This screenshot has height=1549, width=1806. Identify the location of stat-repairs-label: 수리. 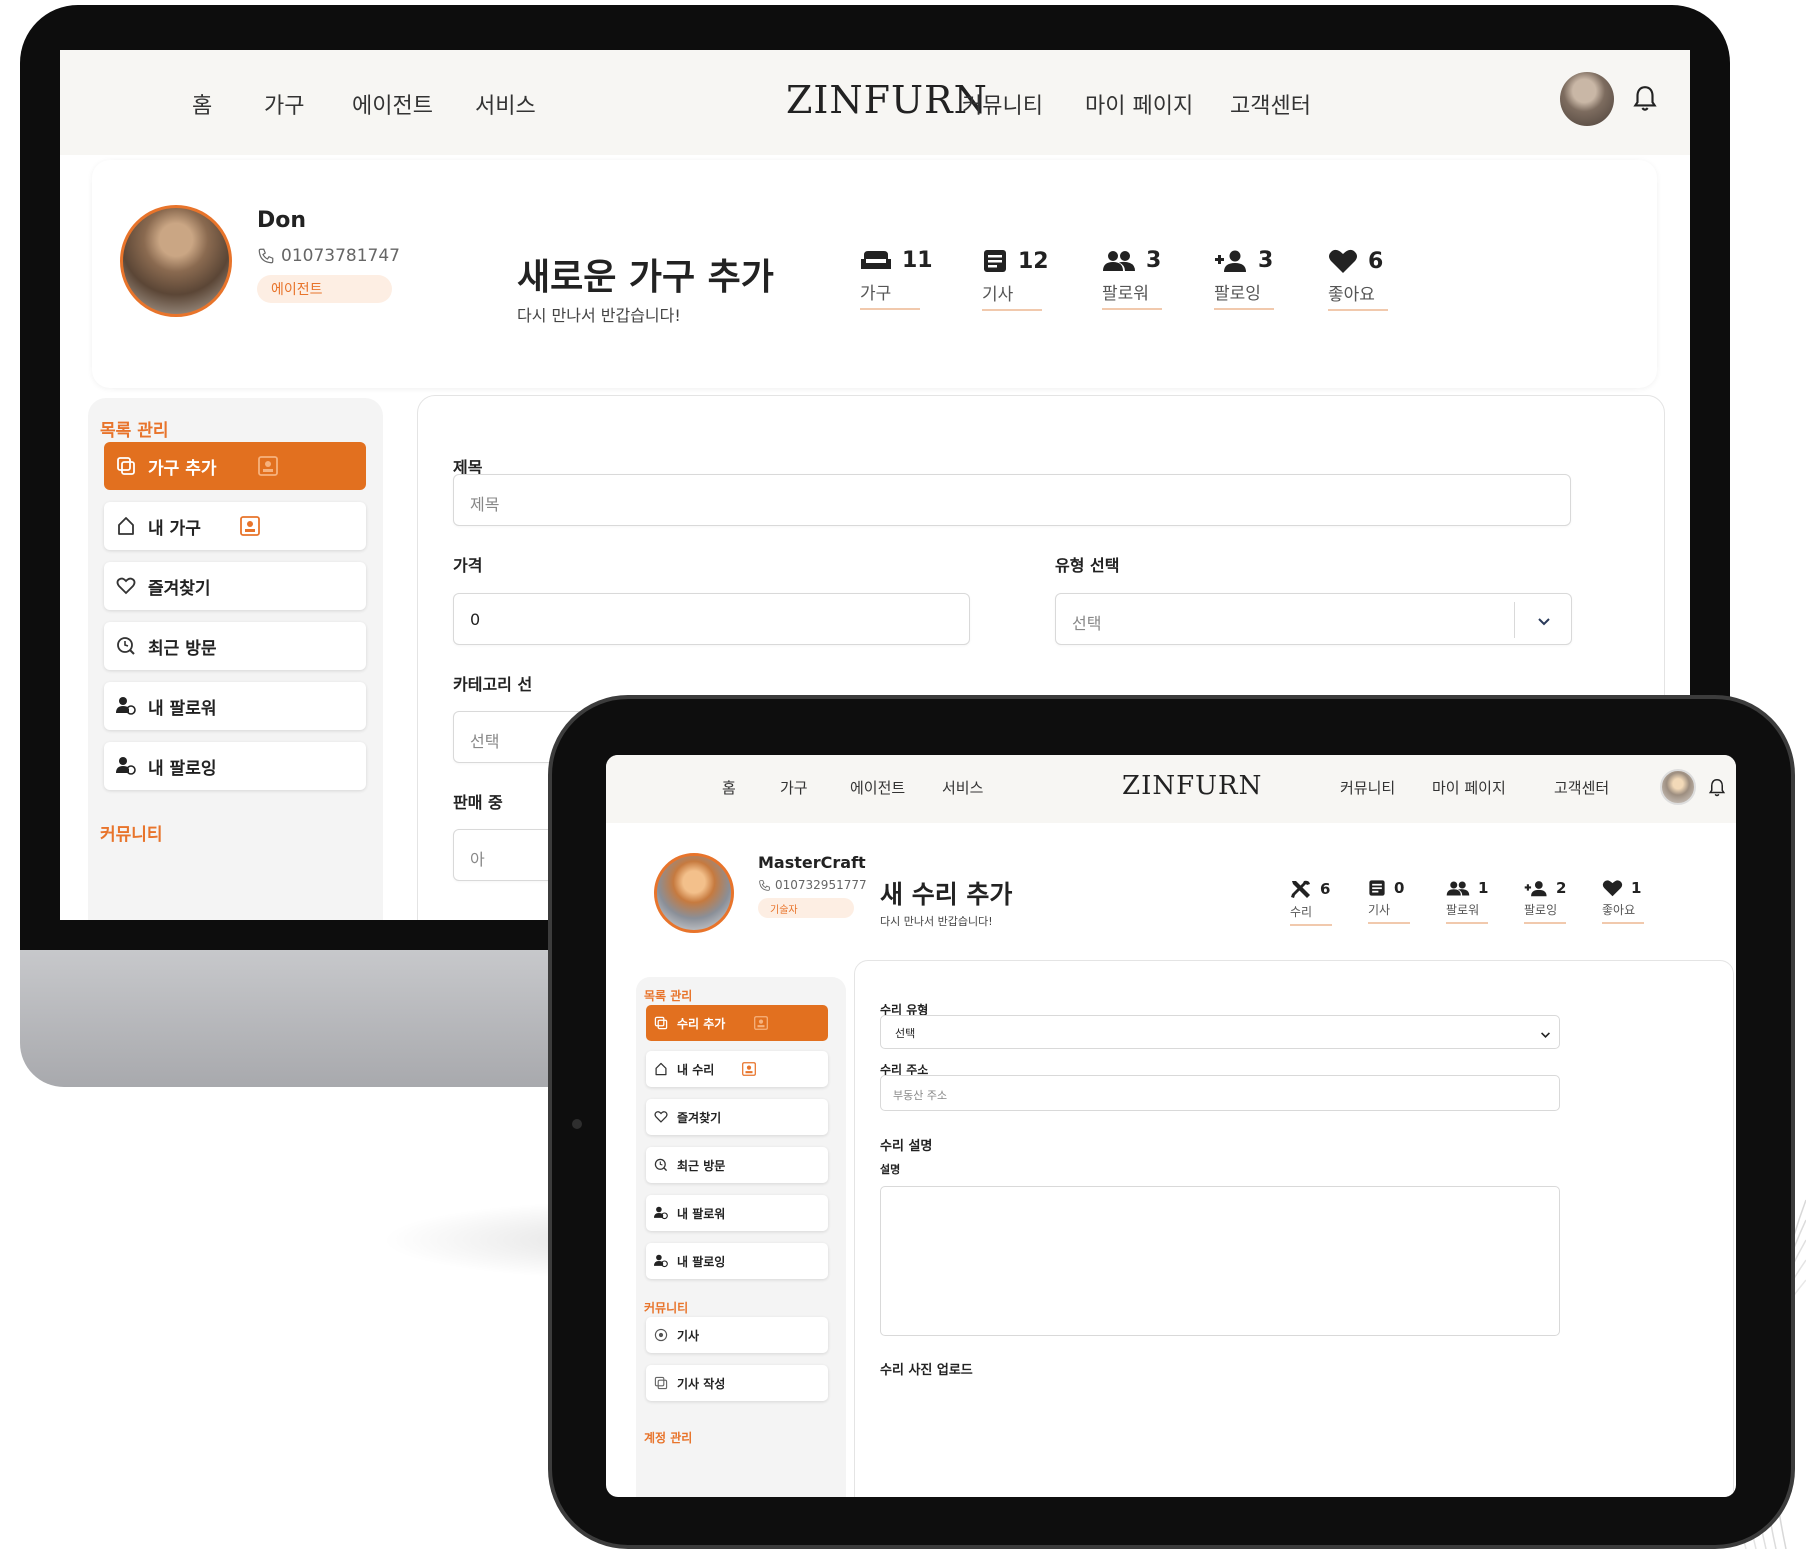
(1311, 914).